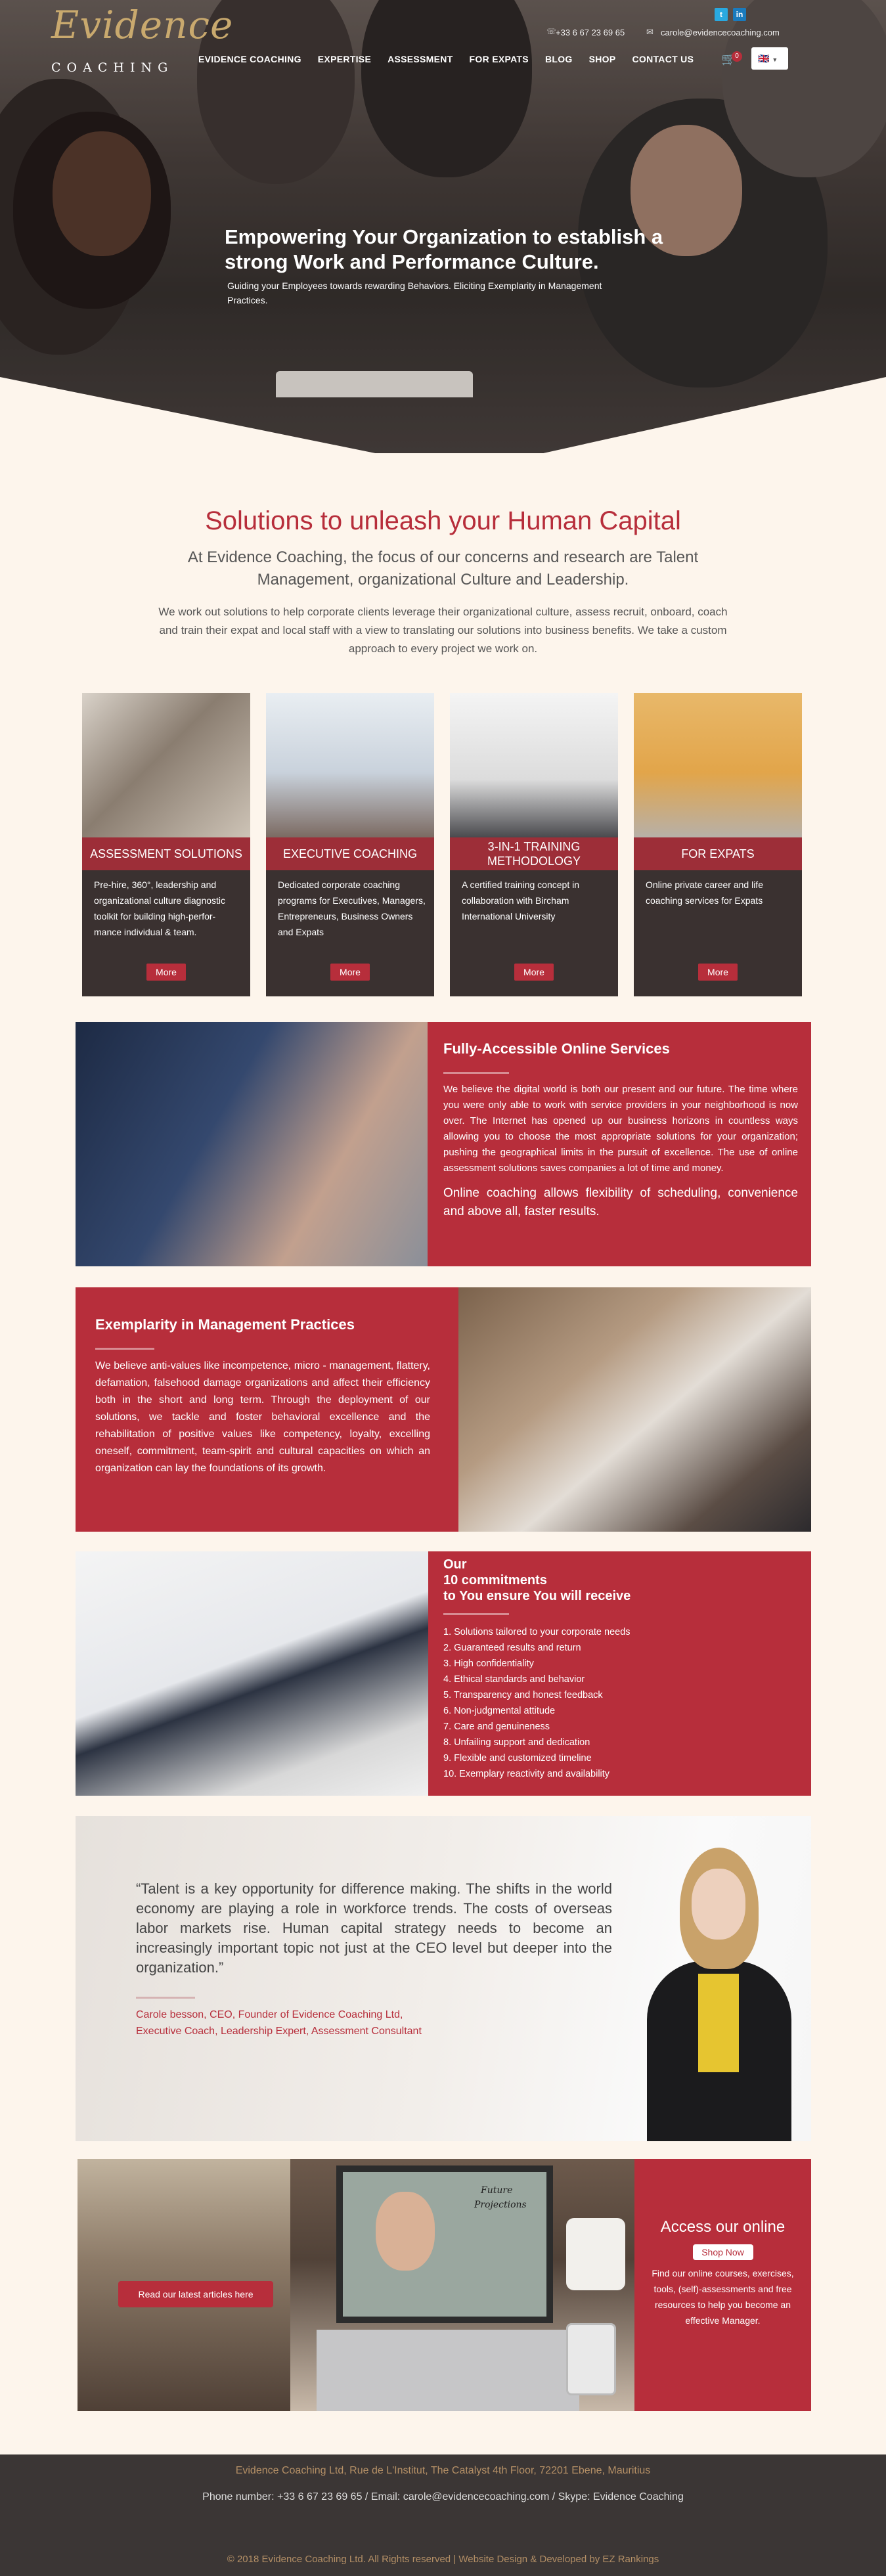  I want to click on commitments-title-2: 10 commitments, so click(495, 1580).